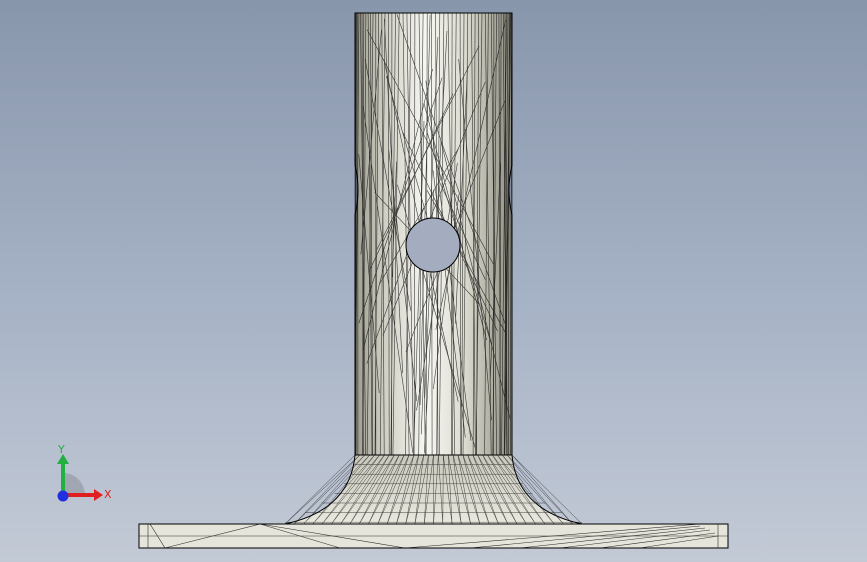 Image resolution: width=867 pixels, height=562 pixels. Describe the element at coordinates (61, 449) in the screenshot. I see `y-axis-label: Y` at that location.